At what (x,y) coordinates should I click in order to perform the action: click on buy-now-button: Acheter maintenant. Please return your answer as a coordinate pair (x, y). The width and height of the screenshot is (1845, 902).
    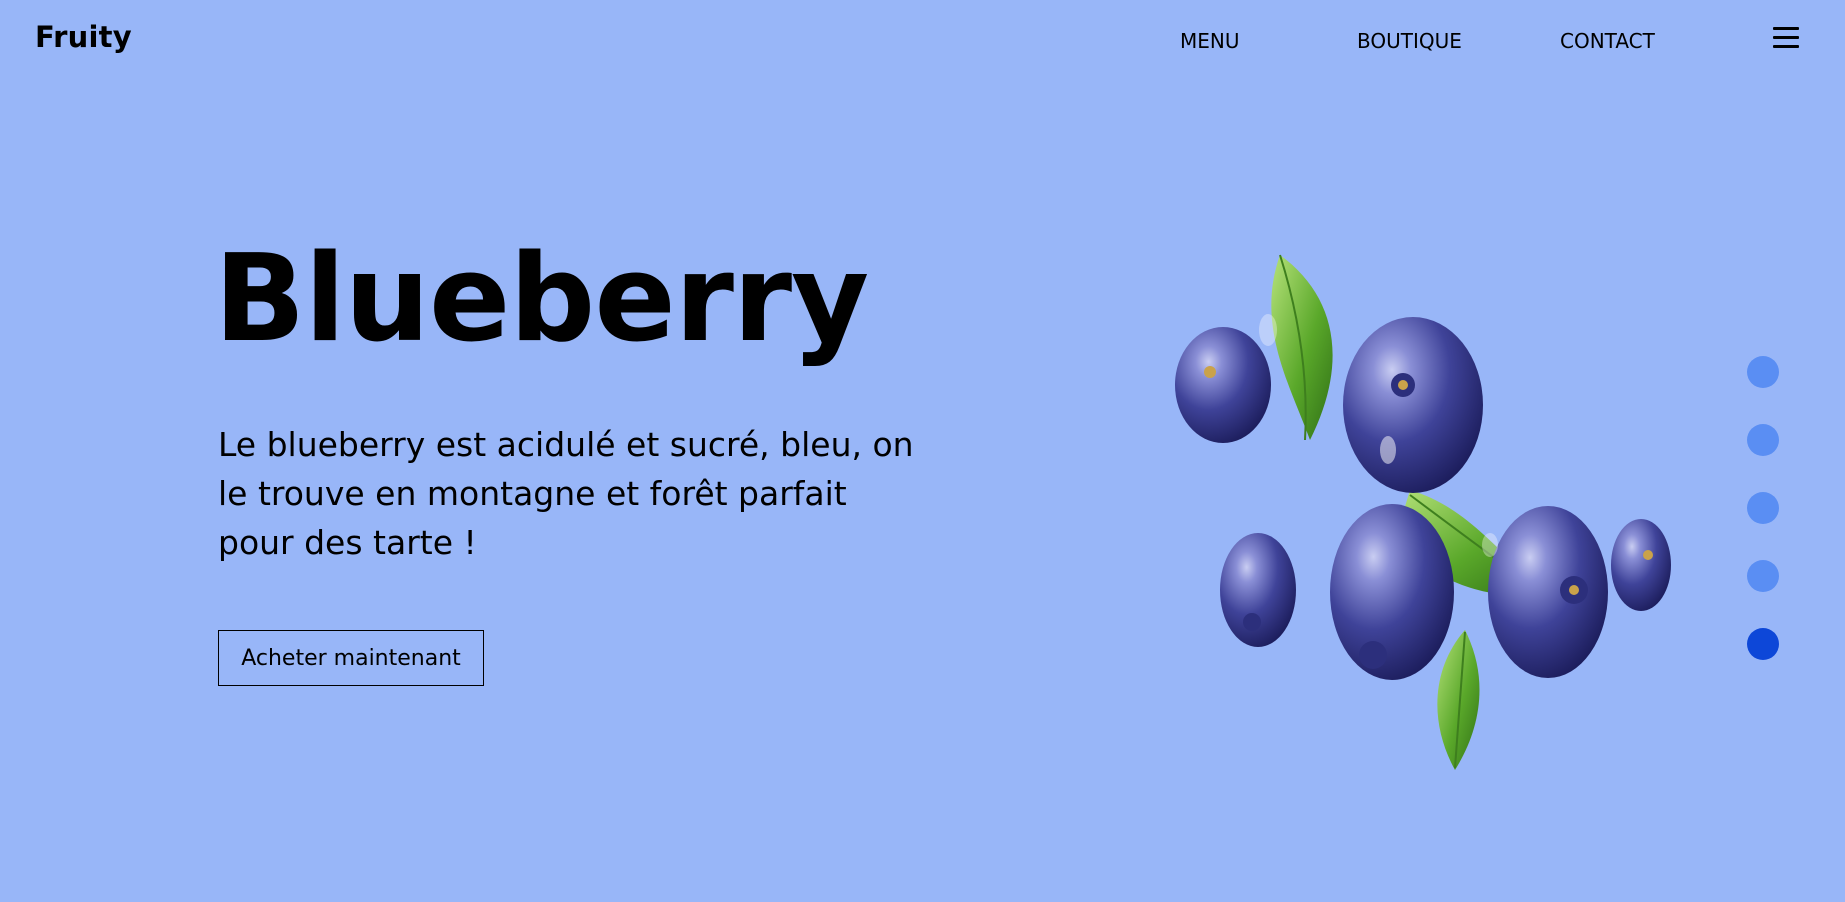
    Looking at the image, I should click on (351, 658).